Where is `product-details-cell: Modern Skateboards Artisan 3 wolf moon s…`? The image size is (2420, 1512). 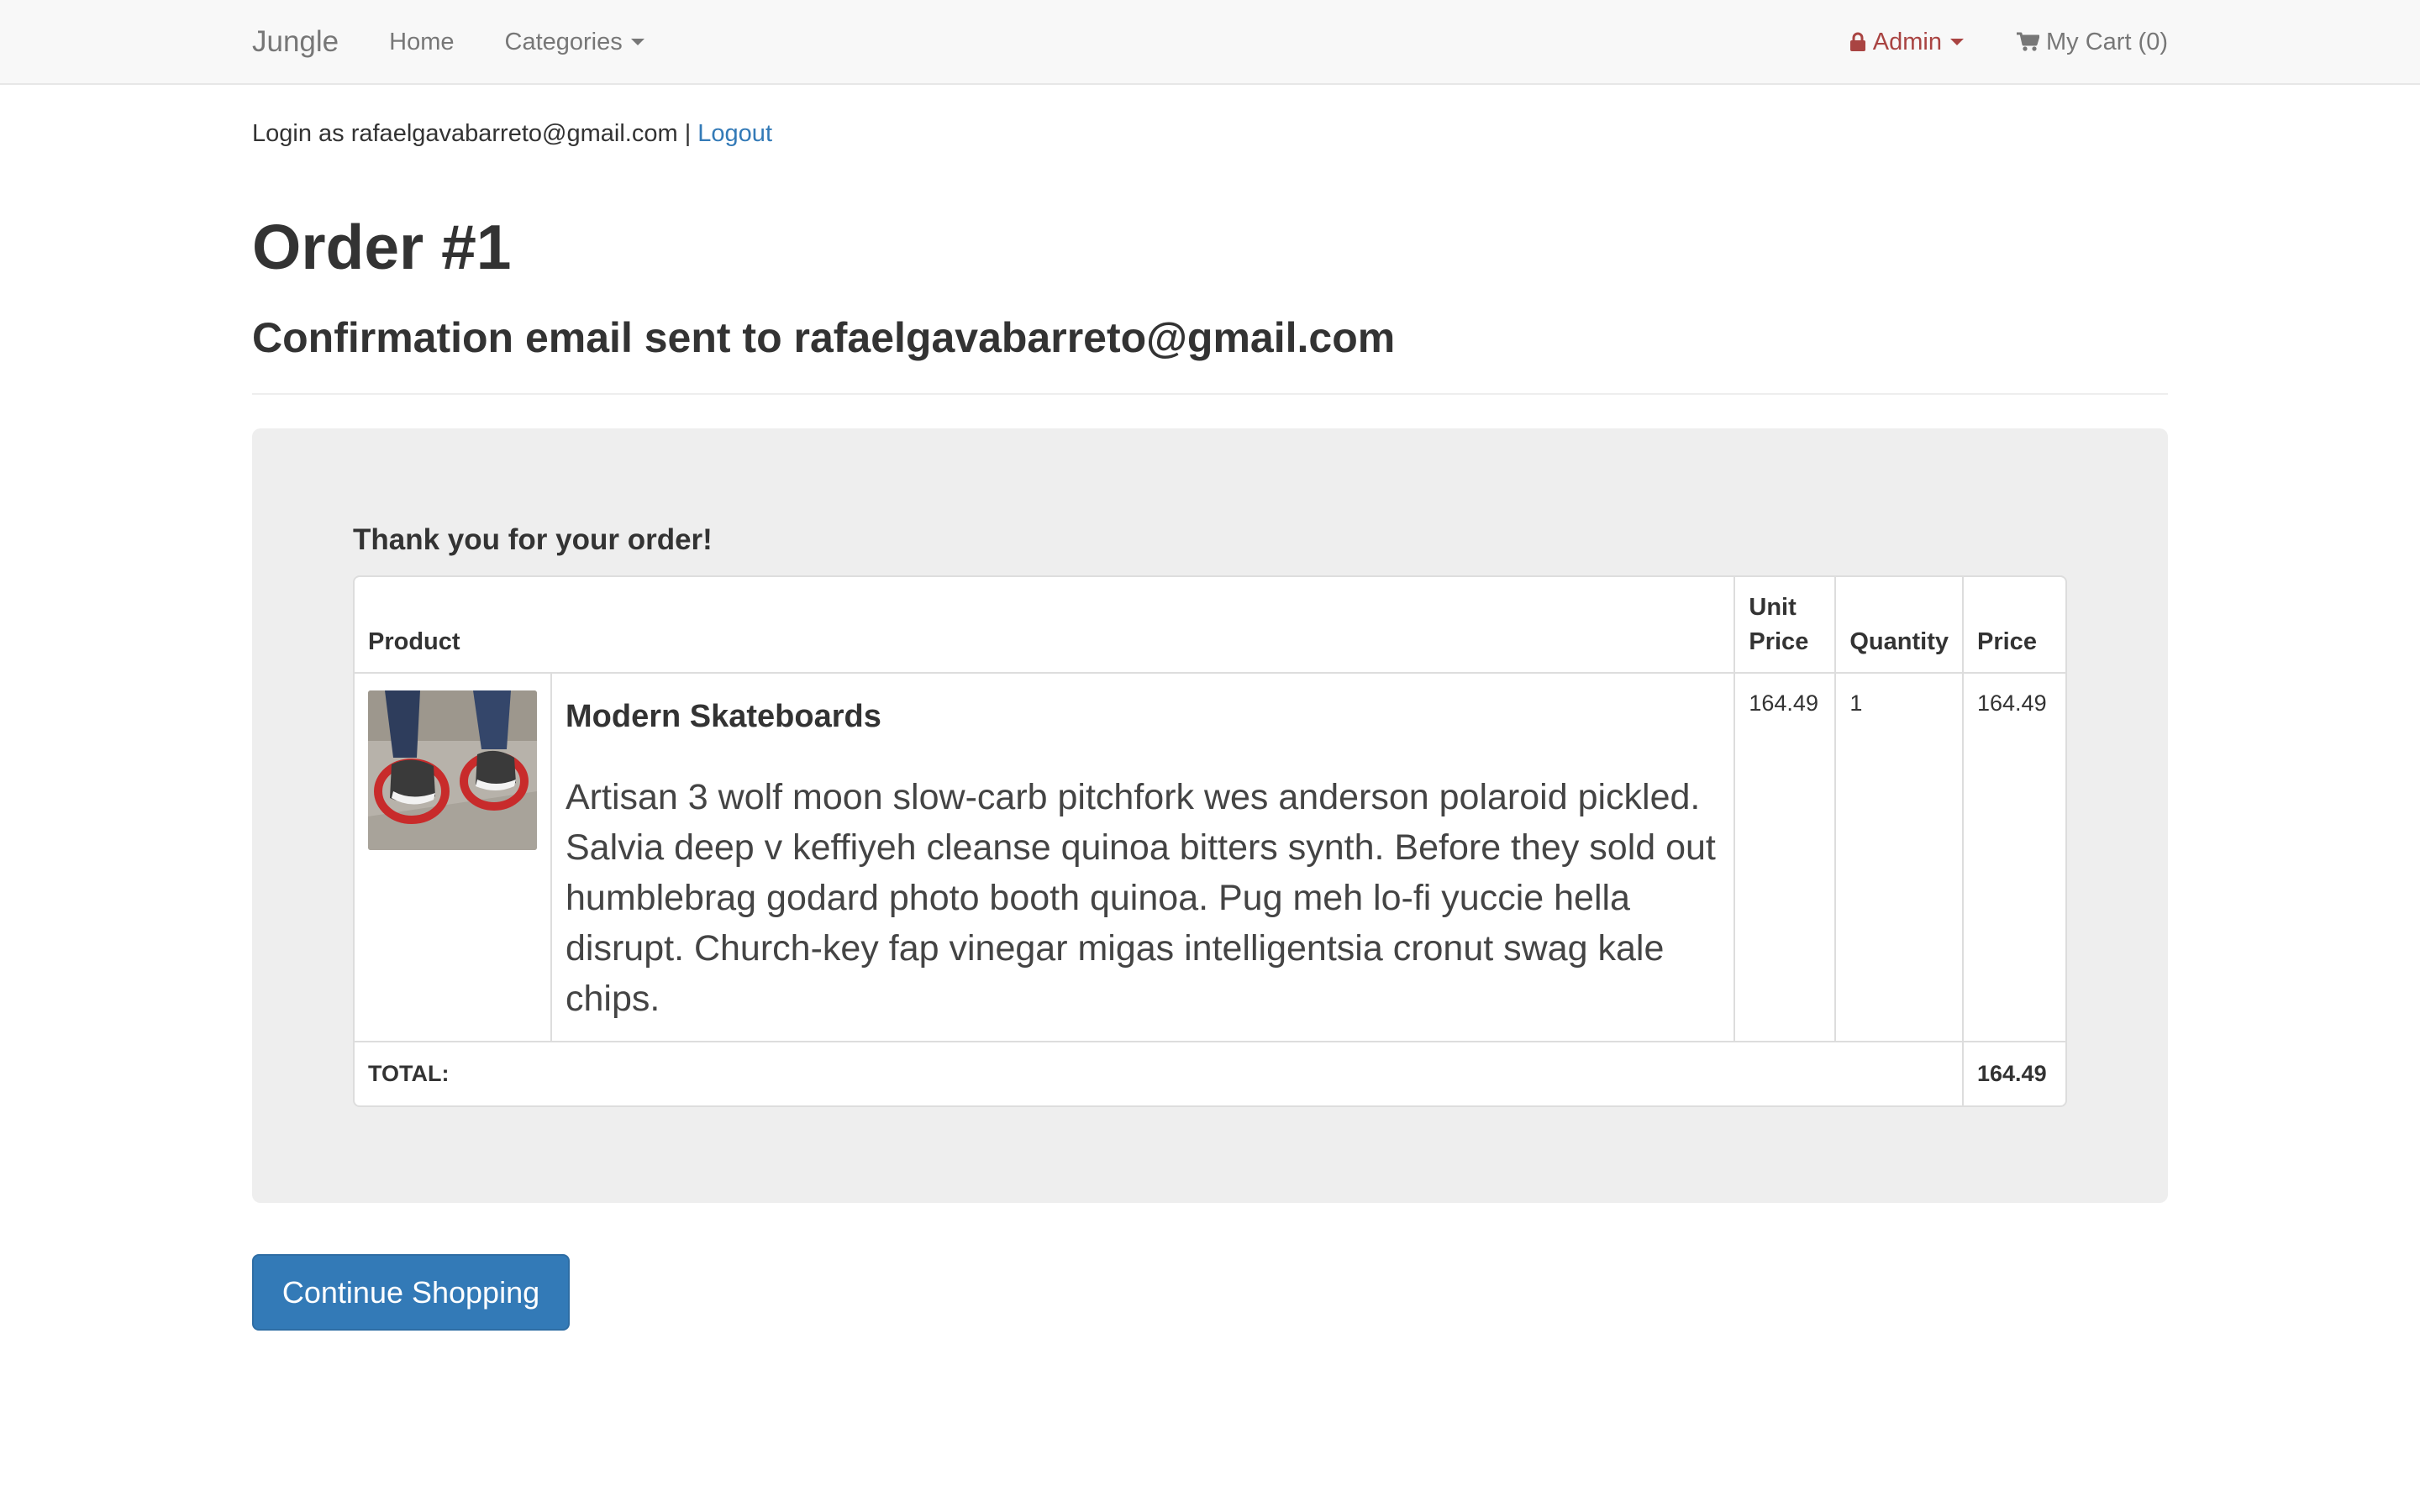
product-details-cell: Modern Skateboards Artisan 3 wolf moon s… is located at coordinates (1144, 858).